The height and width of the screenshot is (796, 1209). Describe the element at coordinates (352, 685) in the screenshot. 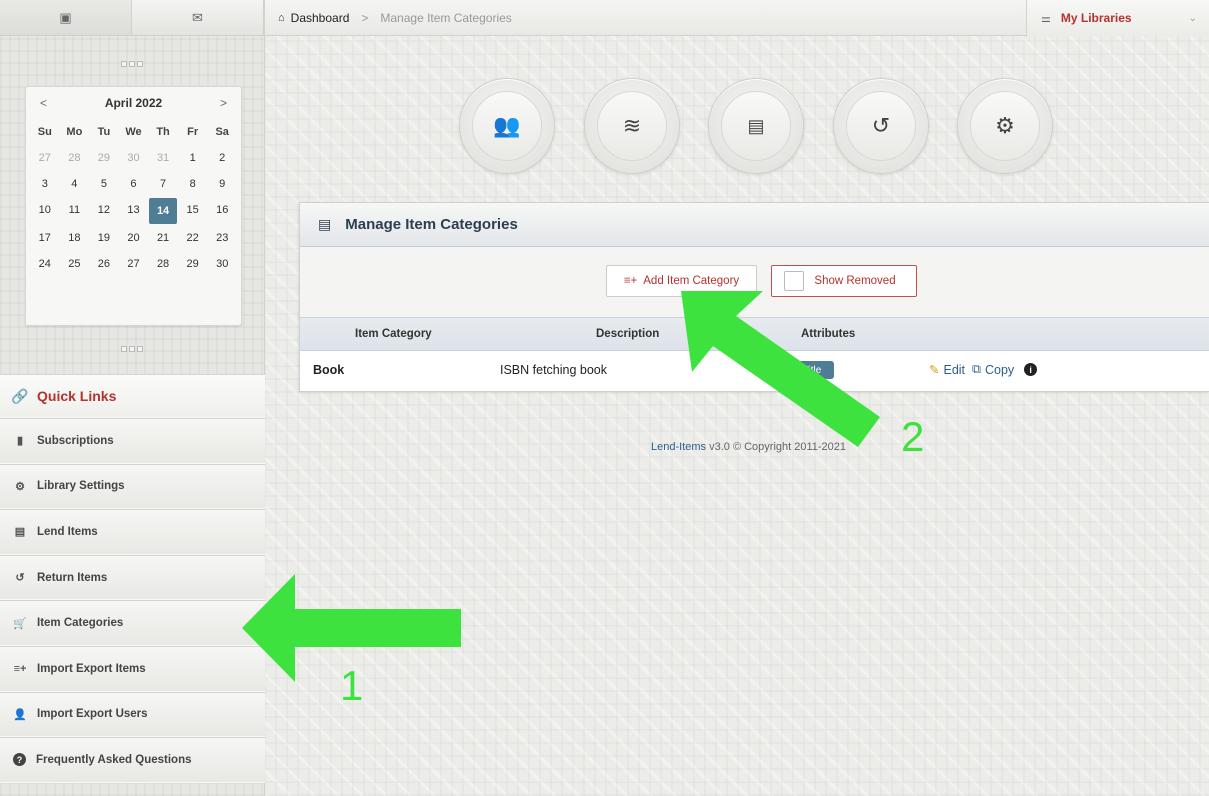

I see `annotation-number-1: 1` at that location.